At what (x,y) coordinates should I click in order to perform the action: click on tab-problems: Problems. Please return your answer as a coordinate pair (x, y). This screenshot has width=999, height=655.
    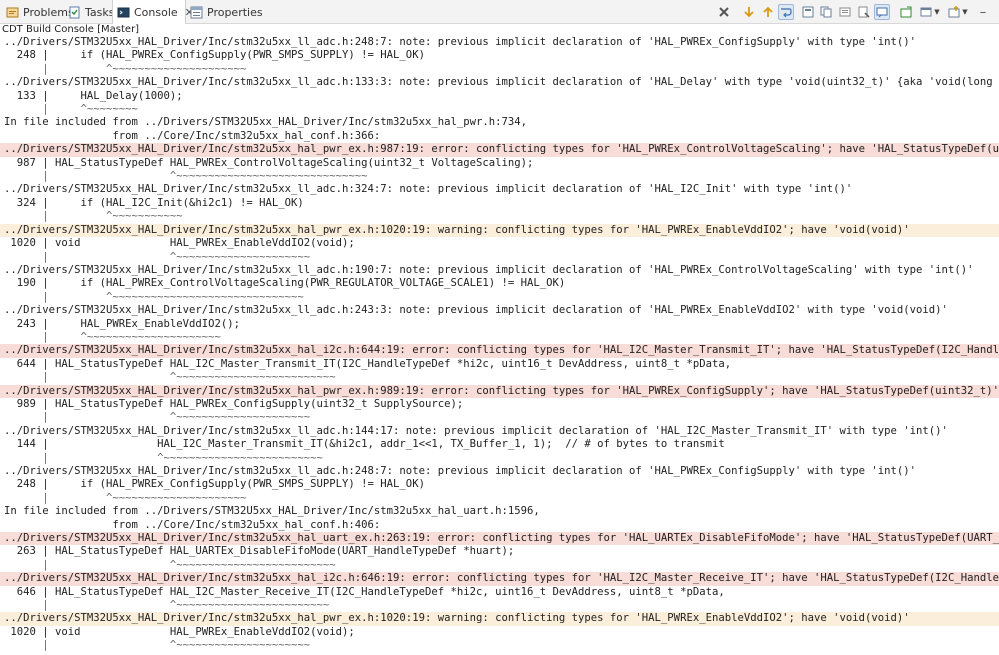
    Looking at the image, I should click on (40, 12).